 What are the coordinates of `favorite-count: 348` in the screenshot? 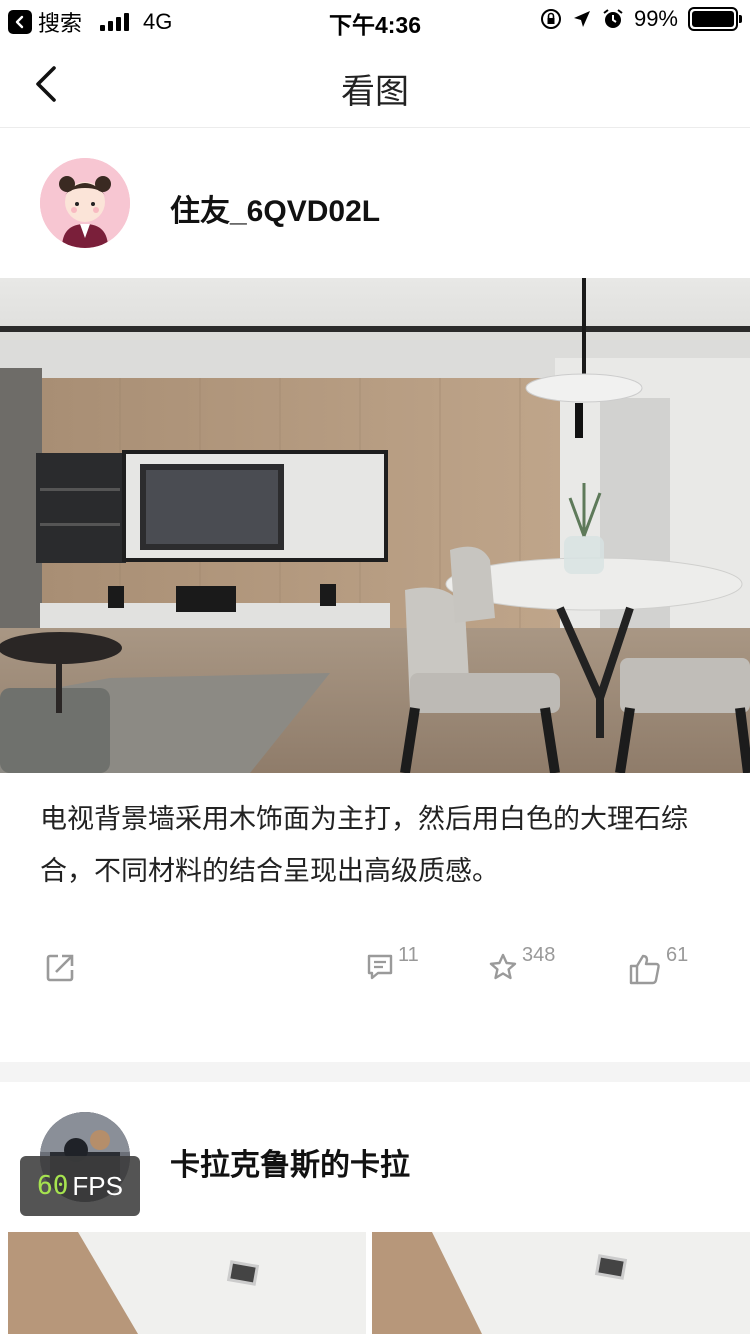 It's located at (539, 955).